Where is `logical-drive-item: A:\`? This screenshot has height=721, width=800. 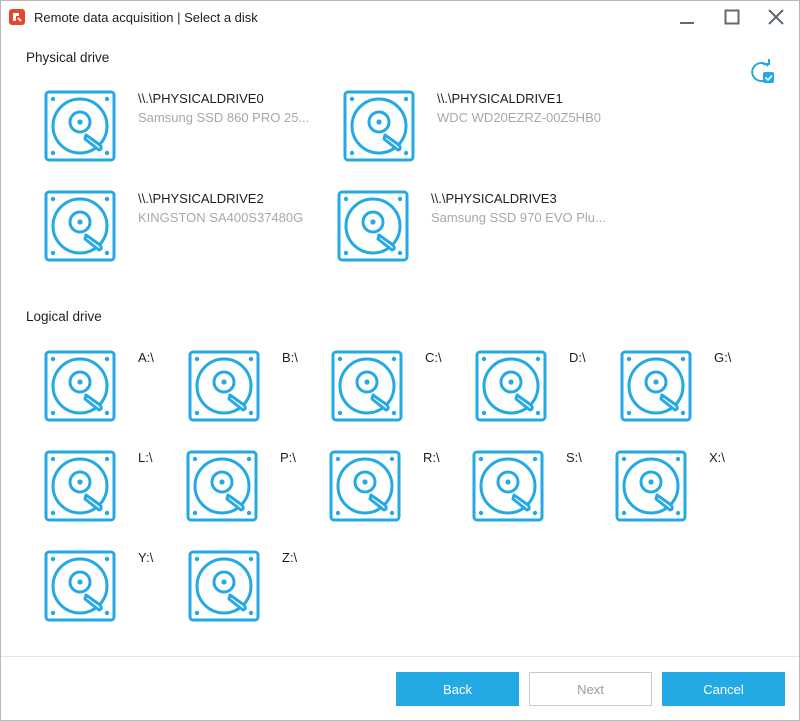
logical-drive-item: A:\ is located at coordinates (108, 386).